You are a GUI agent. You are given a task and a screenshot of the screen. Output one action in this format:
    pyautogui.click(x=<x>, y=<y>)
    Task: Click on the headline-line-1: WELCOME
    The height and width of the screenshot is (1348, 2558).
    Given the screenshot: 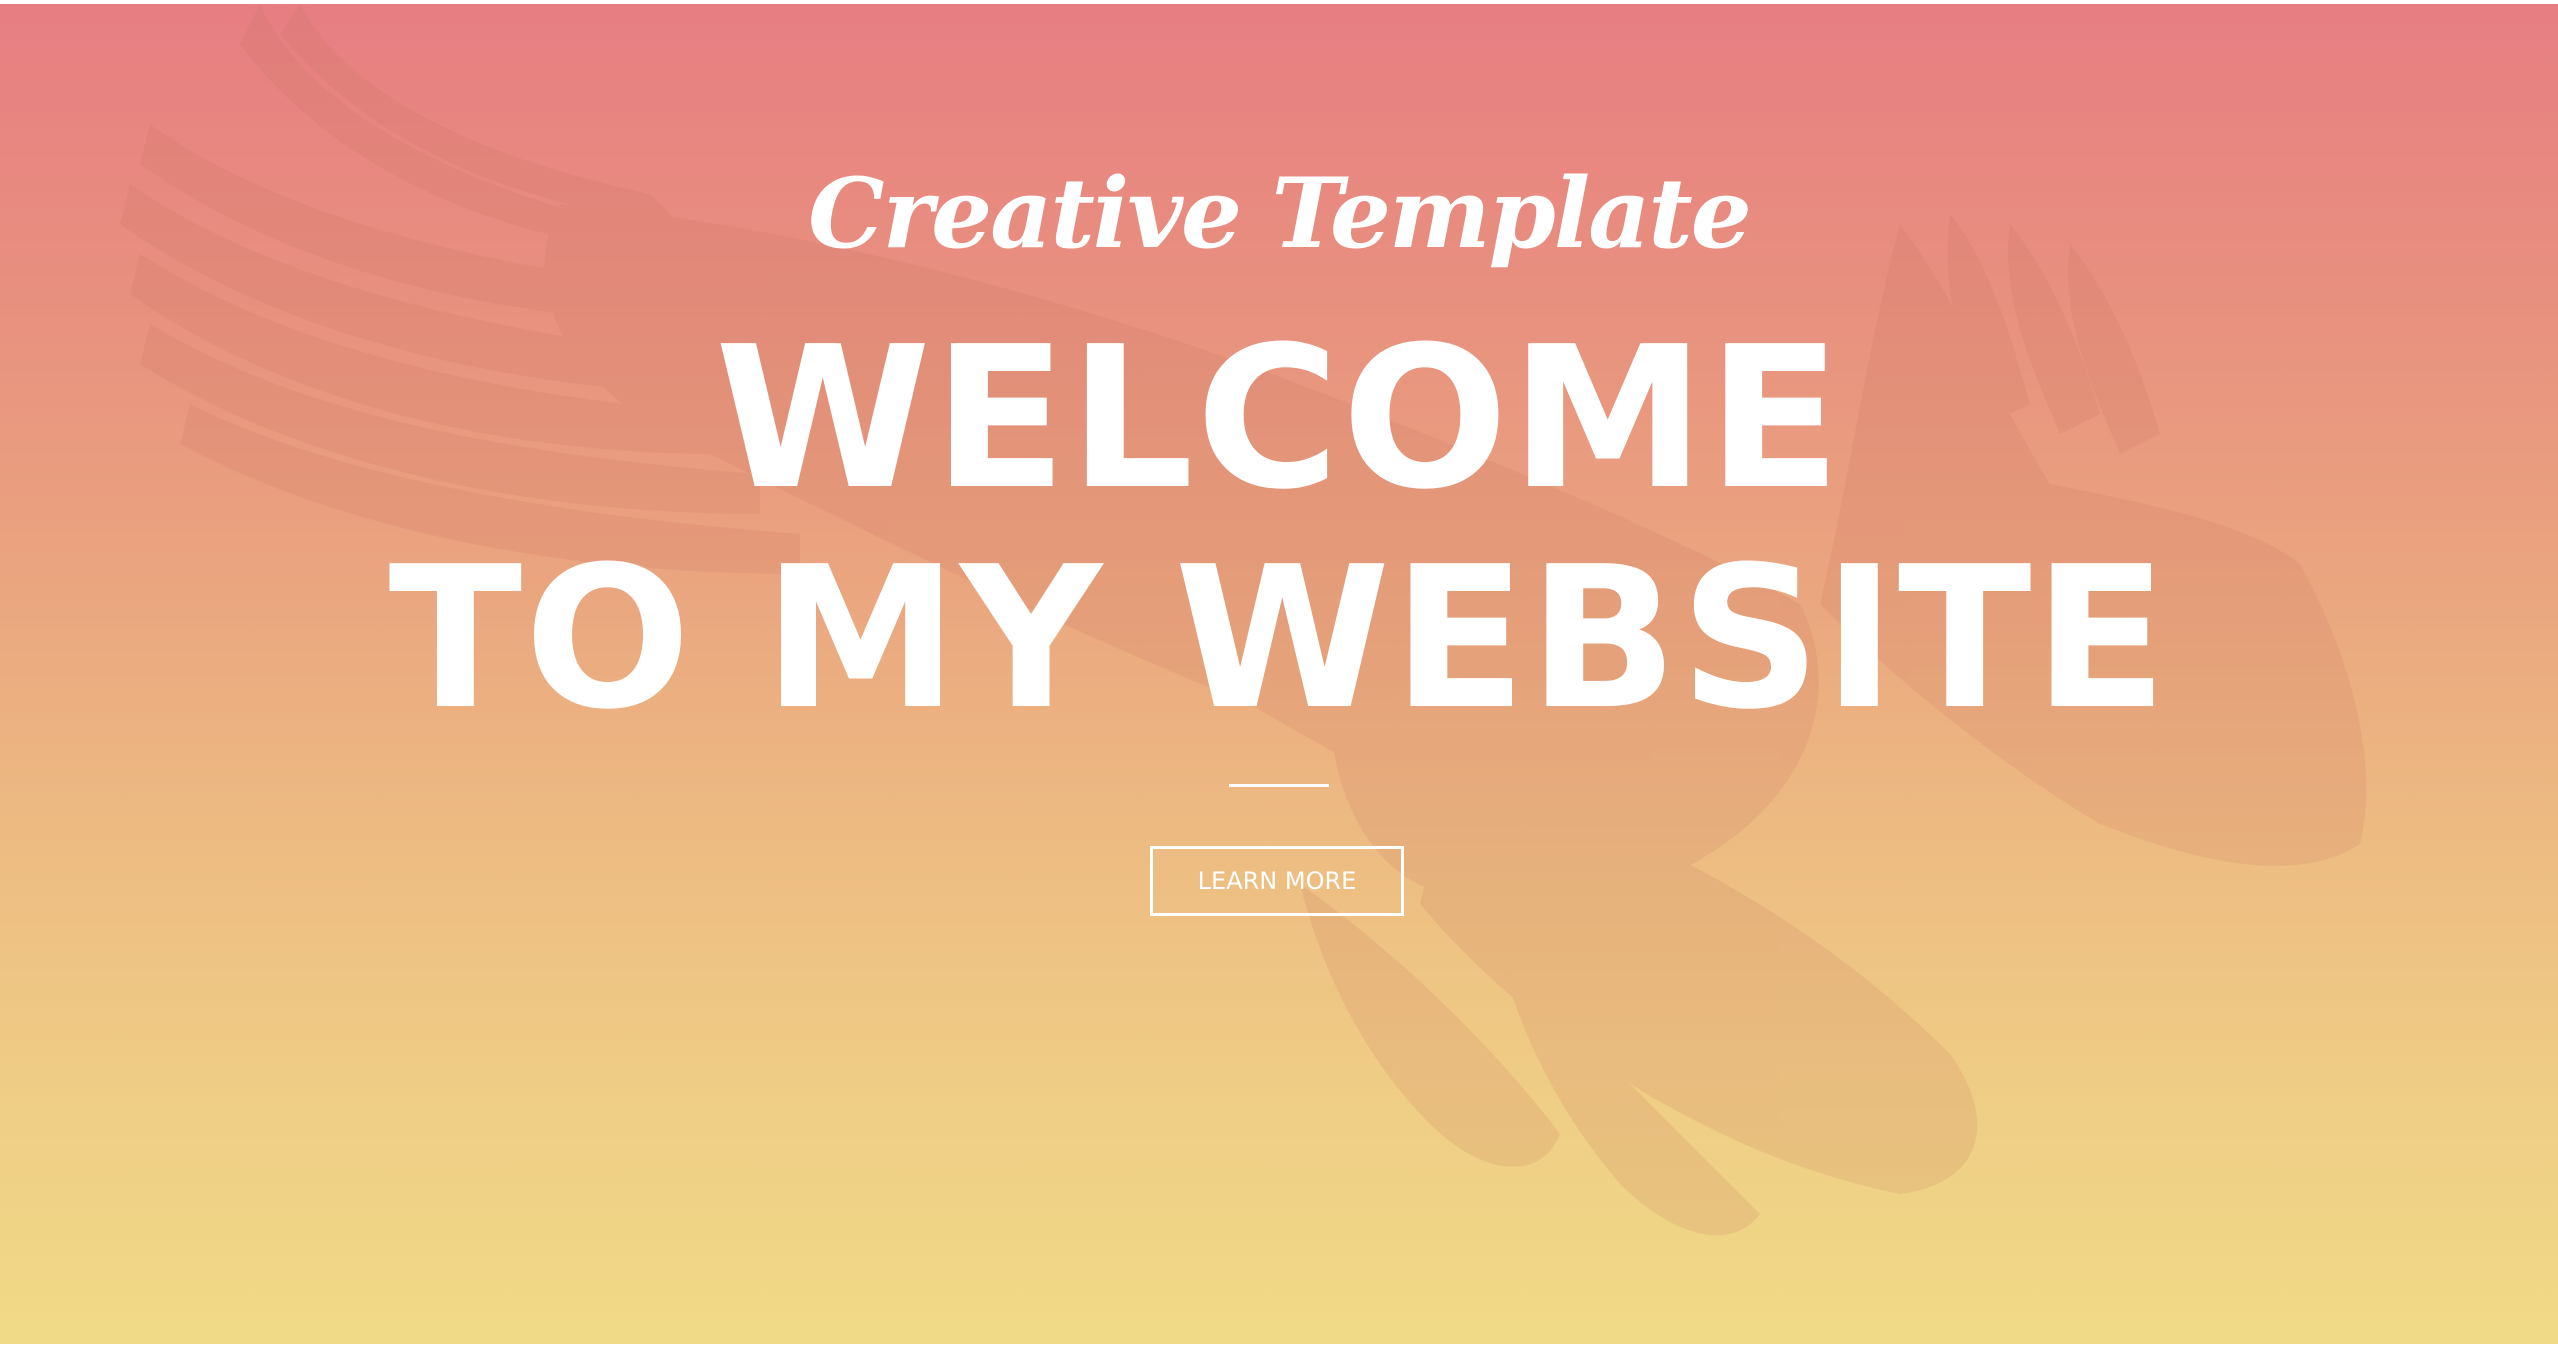 What is the action you would take?
    pyautogui.click(x=1279, y=419)
    